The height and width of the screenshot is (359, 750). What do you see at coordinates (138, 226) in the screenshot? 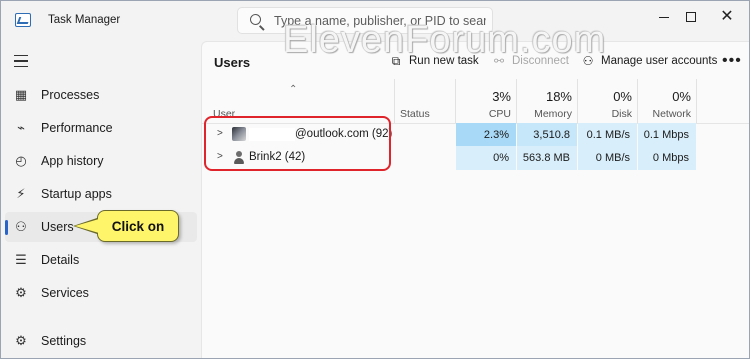
I see `click-on-callout: Click on` at bounding box center [138, 226].